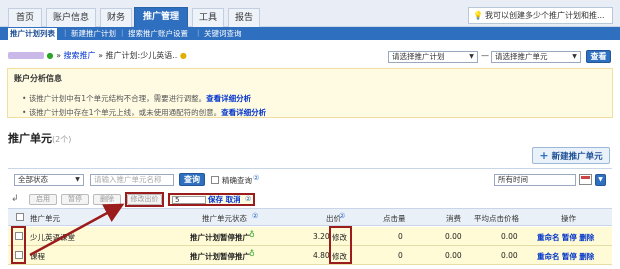 This screenshot has height=269, width=620. Describe the element at coordinates (77, 230) in the screenshot. I see `annotation-arrow-icon` at that location.